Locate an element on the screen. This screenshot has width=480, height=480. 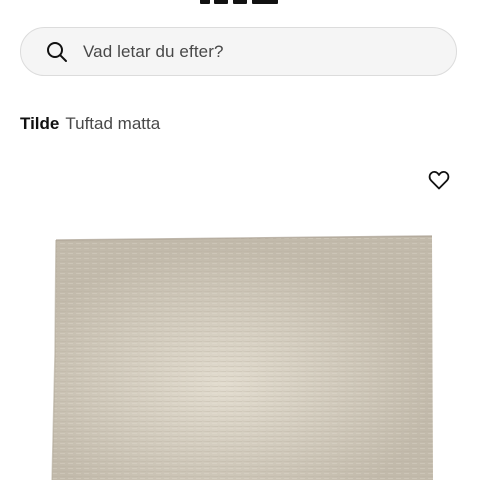
favorite-button is located at coordinates (439, 180).